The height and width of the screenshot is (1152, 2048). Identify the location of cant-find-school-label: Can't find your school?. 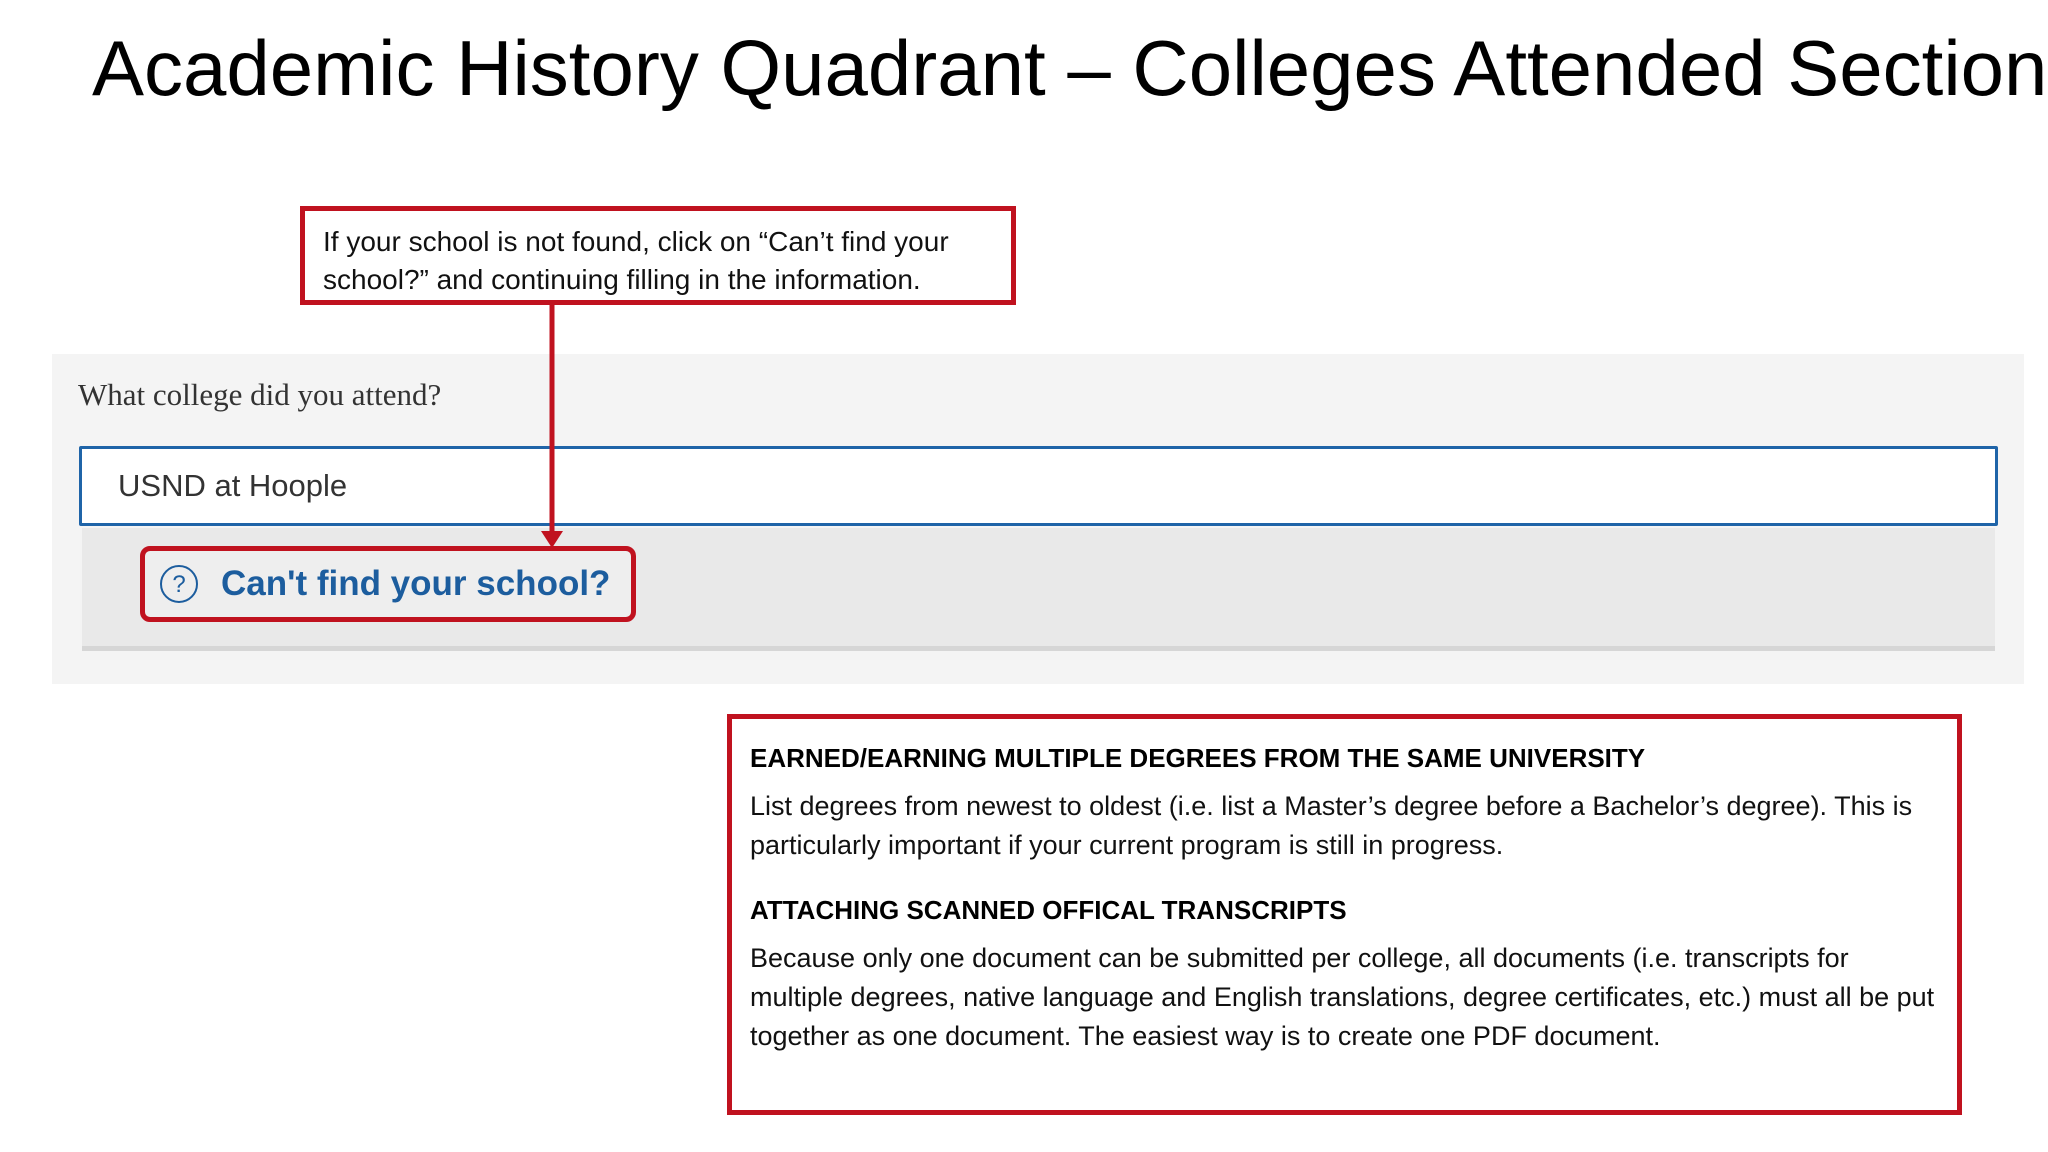
(416, 583).